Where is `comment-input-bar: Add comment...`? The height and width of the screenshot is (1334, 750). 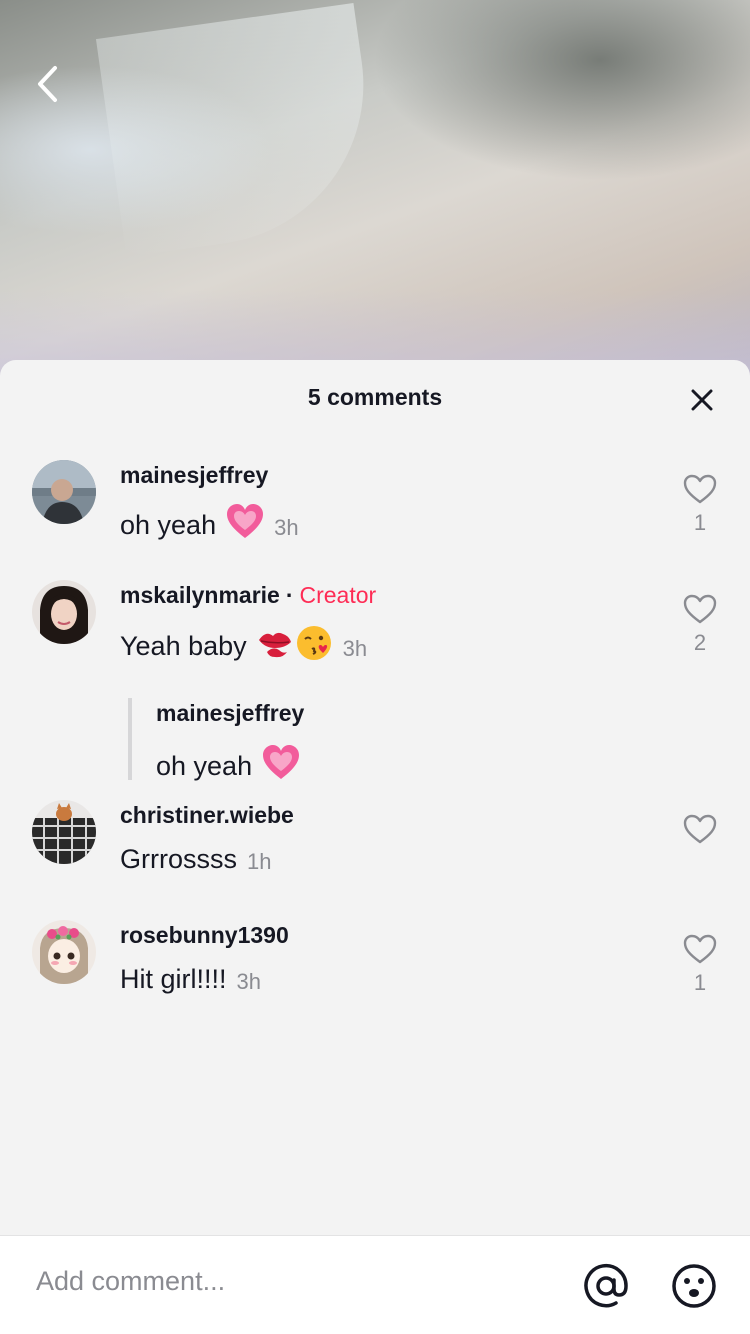
comment-input-bar: Add comment... is located at coordinates (375, 1284).